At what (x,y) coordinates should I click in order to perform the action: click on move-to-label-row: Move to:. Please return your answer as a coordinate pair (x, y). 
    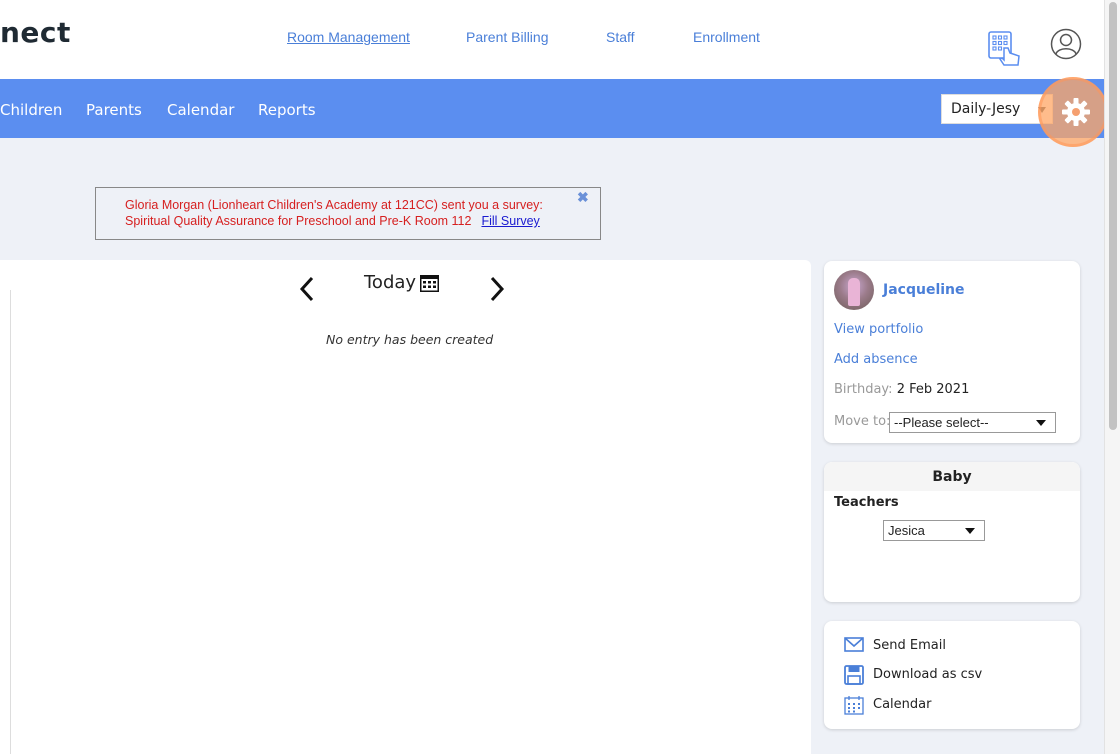
    Looking at the image, I should click on (862, 421).